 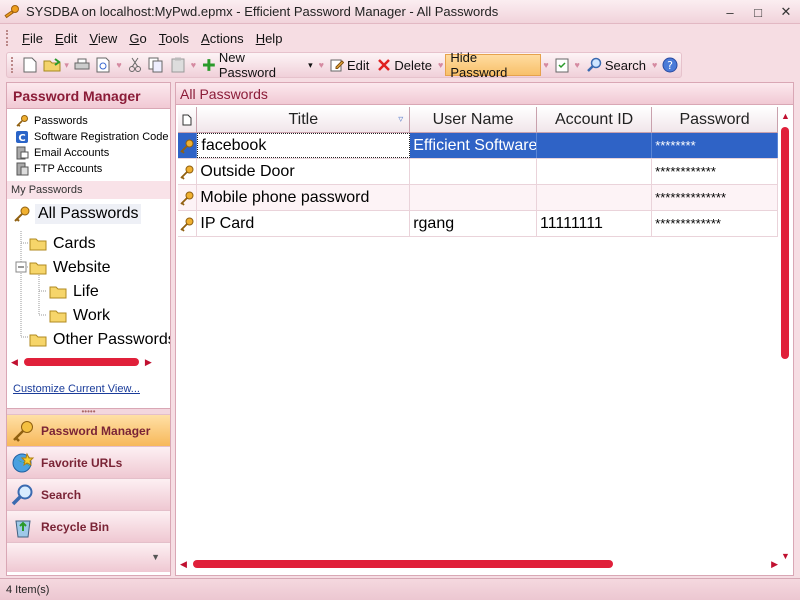 I want to click on column-header-password: Password, so click(x=715, y=119).